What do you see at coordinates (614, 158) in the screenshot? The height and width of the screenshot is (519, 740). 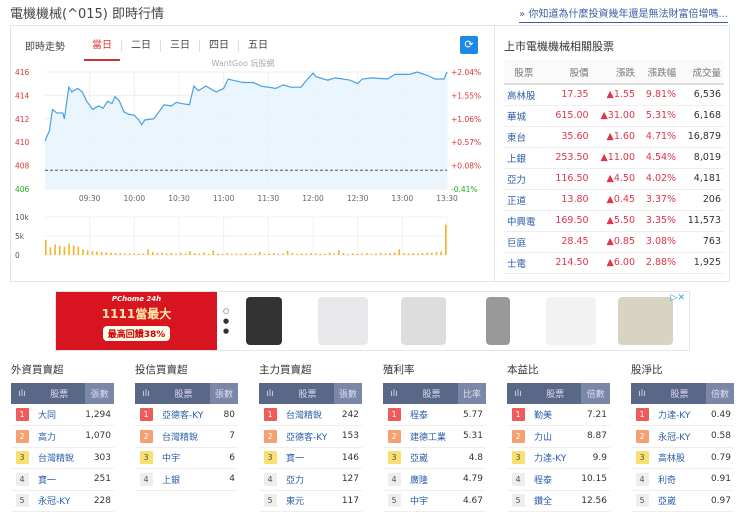 I see `table-row: 上銀 253.50 ▲11.00 4.54% 8,019` at bounding box center [614, 158].